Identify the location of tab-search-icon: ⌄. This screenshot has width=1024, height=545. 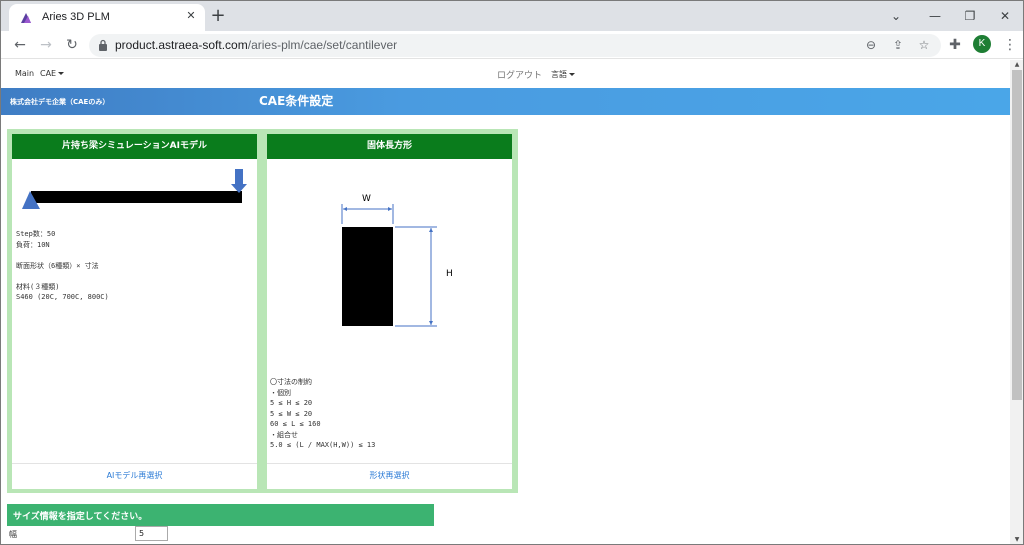
(896, 16).